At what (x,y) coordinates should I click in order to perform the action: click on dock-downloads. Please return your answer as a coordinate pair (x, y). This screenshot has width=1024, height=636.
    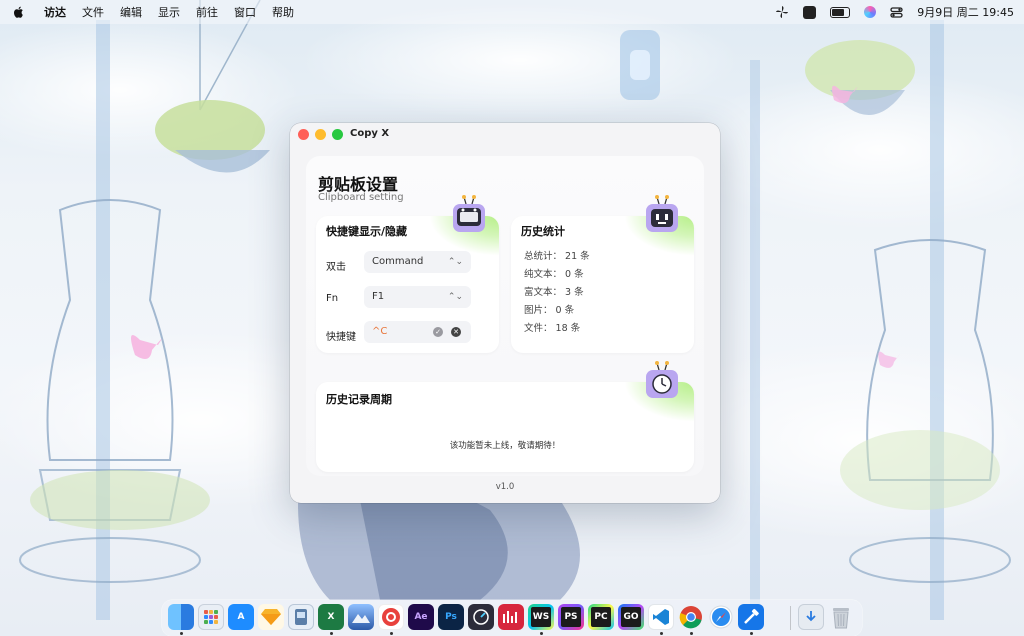
    Looking at the image, I should click on (811, 617).